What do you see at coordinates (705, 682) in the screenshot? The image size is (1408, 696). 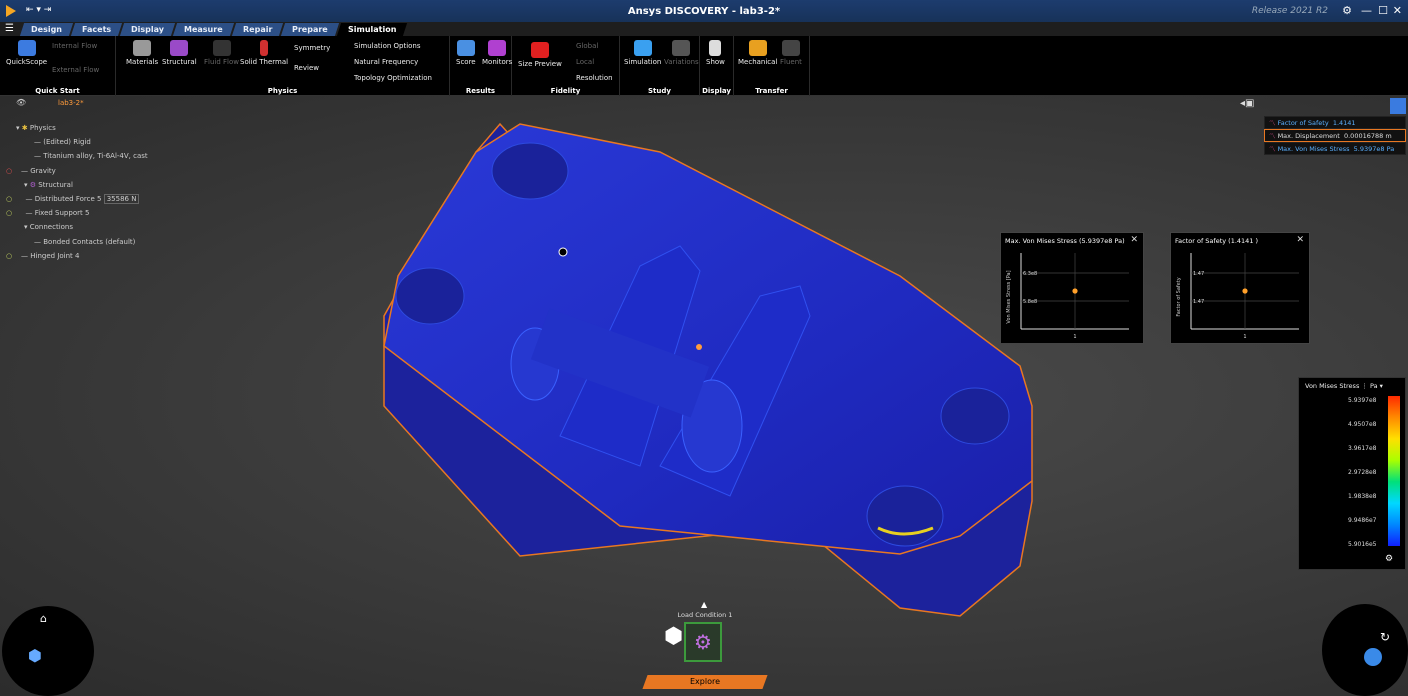 I see `explore-button: Explore` at bounding box center [705, 682].